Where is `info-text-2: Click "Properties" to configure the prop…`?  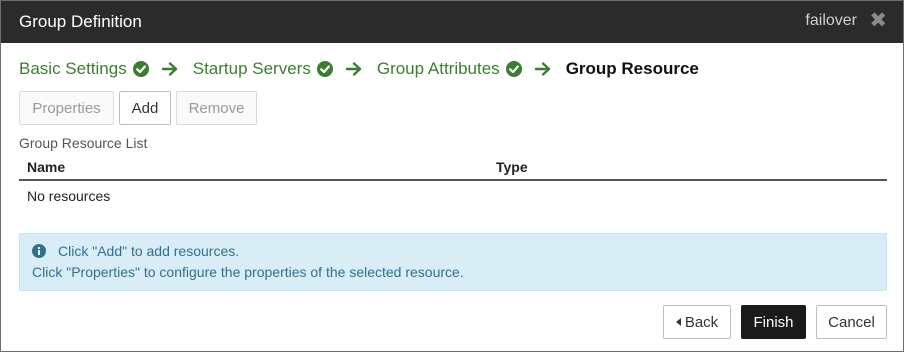 info-text-2: Click "Properties" to configure the prop… is located at coordinates (248, 272).